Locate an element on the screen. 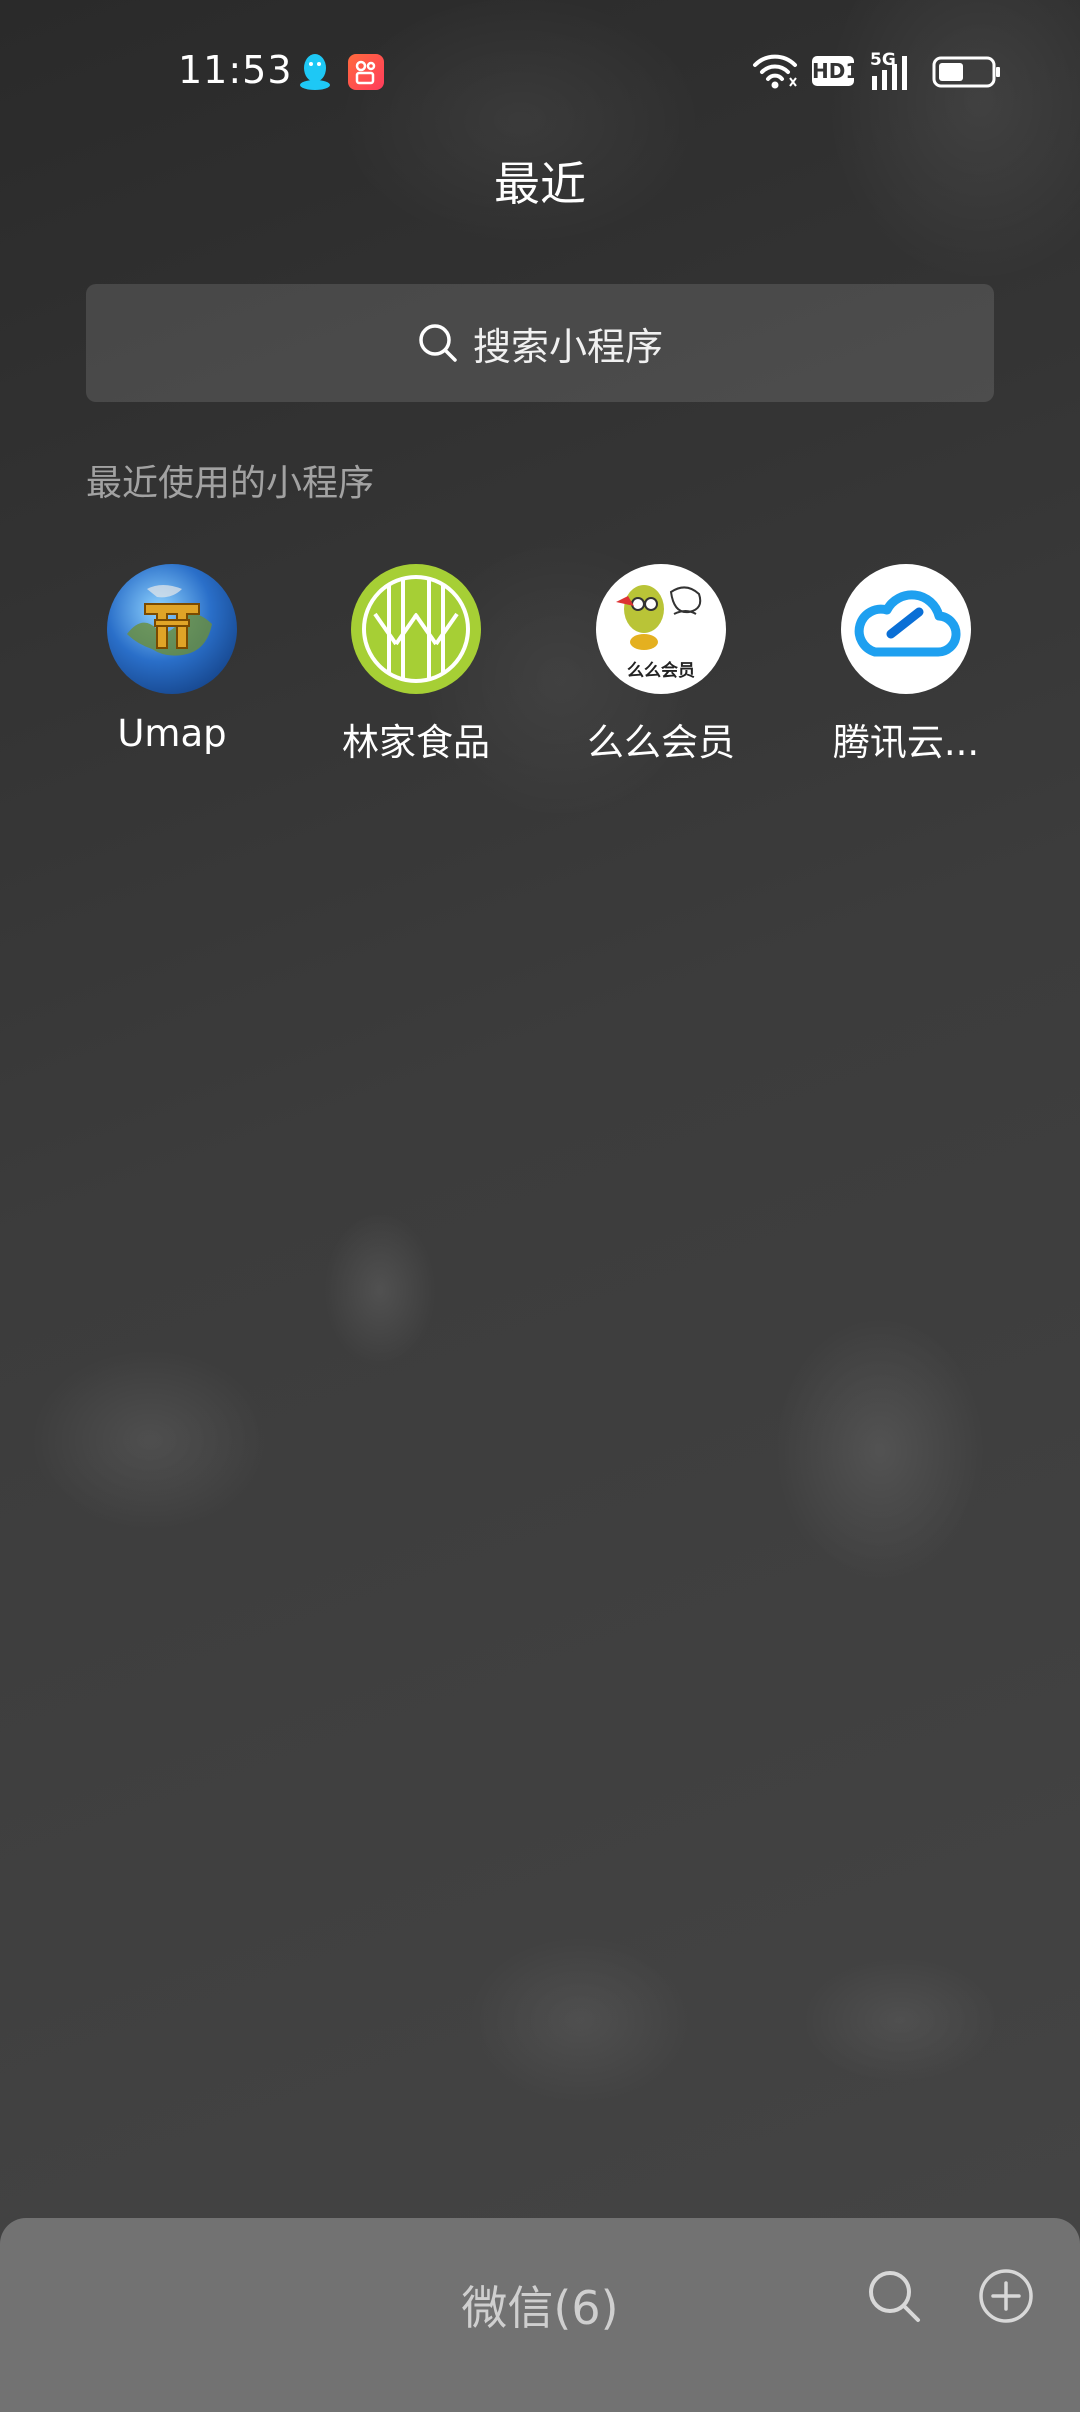 This screenshot has height=2412, width=1080. tencent-cloud-icon is located at coordinates (906, 629).